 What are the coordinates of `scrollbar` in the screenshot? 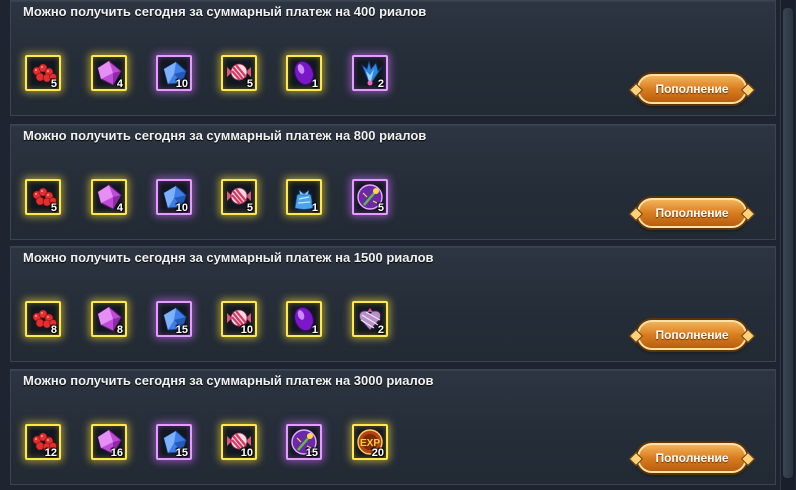 It's located at (787, 245).